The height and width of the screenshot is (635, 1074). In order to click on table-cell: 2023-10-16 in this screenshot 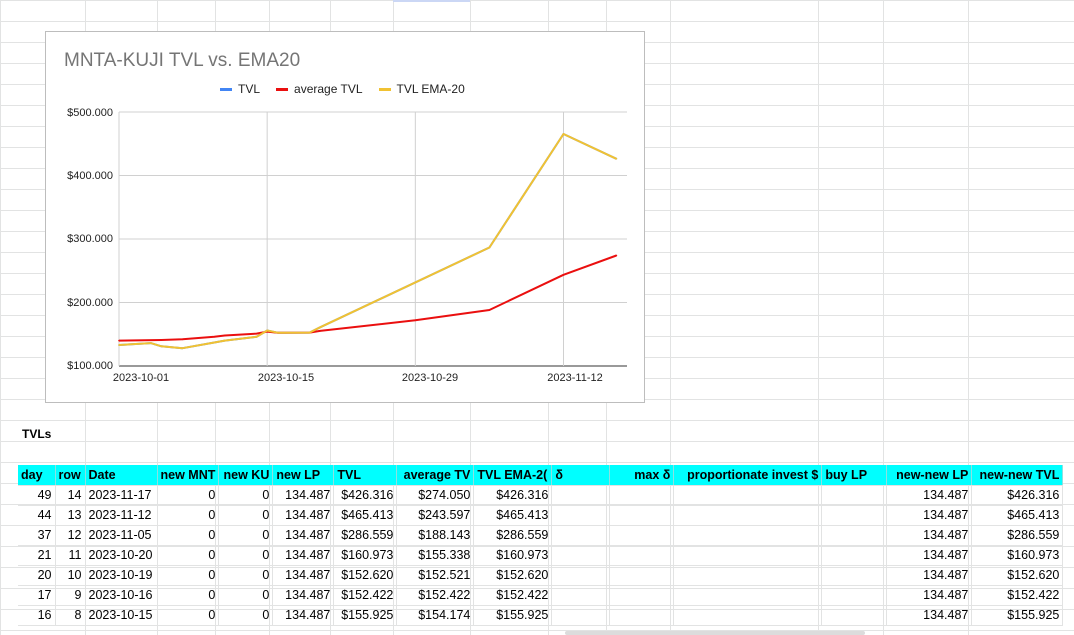, I will do `click(121, 595)`.